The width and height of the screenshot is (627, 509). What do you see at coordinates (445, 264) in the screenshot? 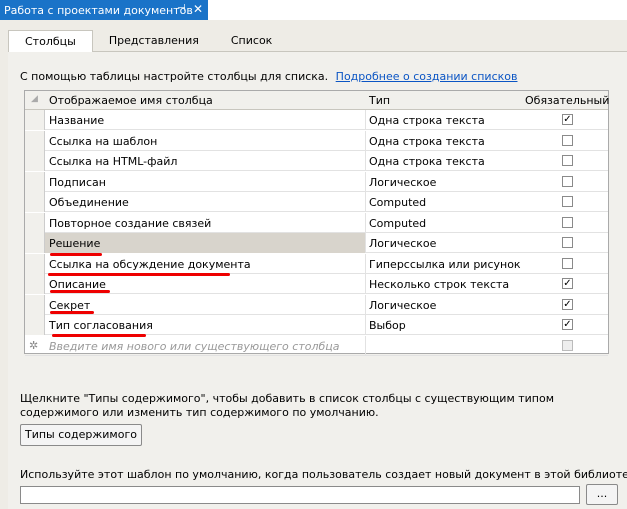
I see `column-type-cell: Гиперссылка или рисунок` at bounding box center [445, 264].